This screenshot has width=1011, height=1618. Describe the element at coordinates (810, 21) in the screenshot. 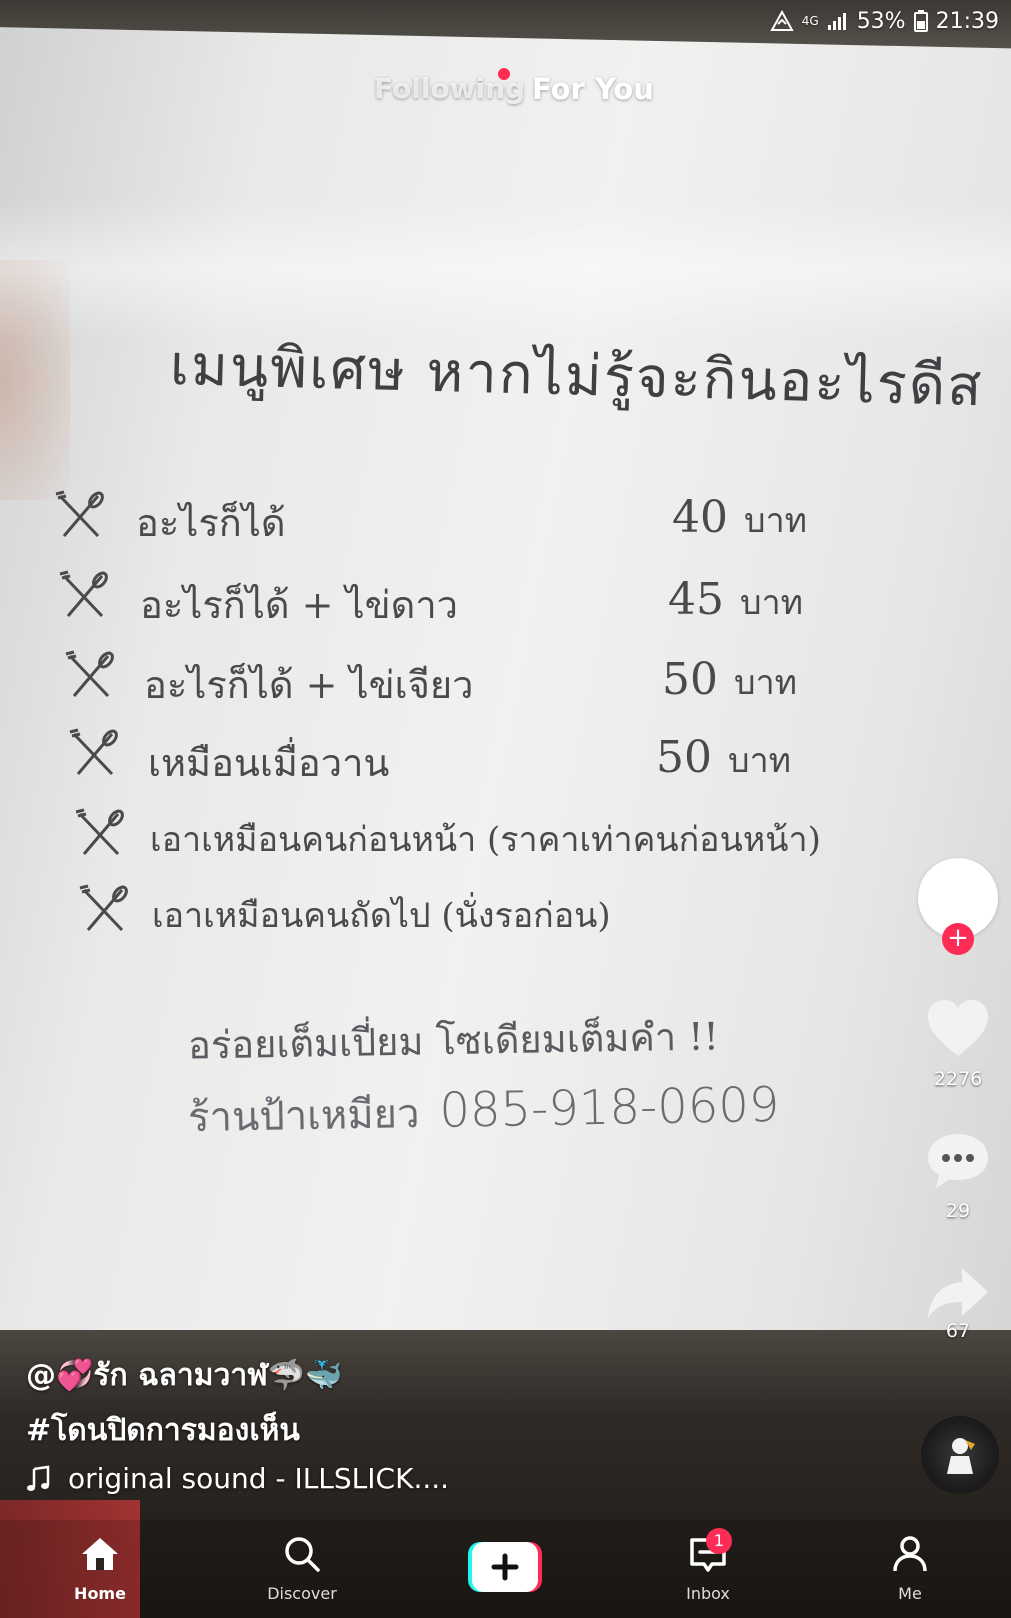

I see `network-type: 4G` at that location.